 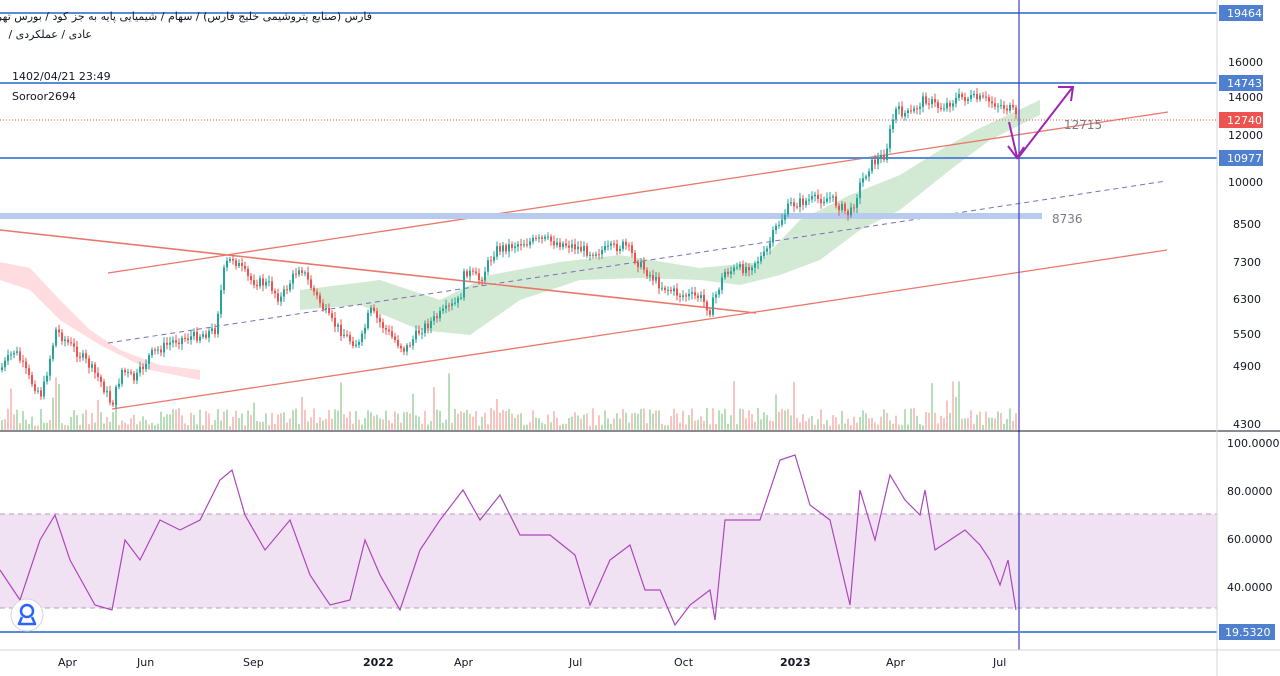 What do you see at coordinates (61, 76) in the screenshot?
I see `timestamp: 1402/04/21 23:49` at bounding box center [61, 76].